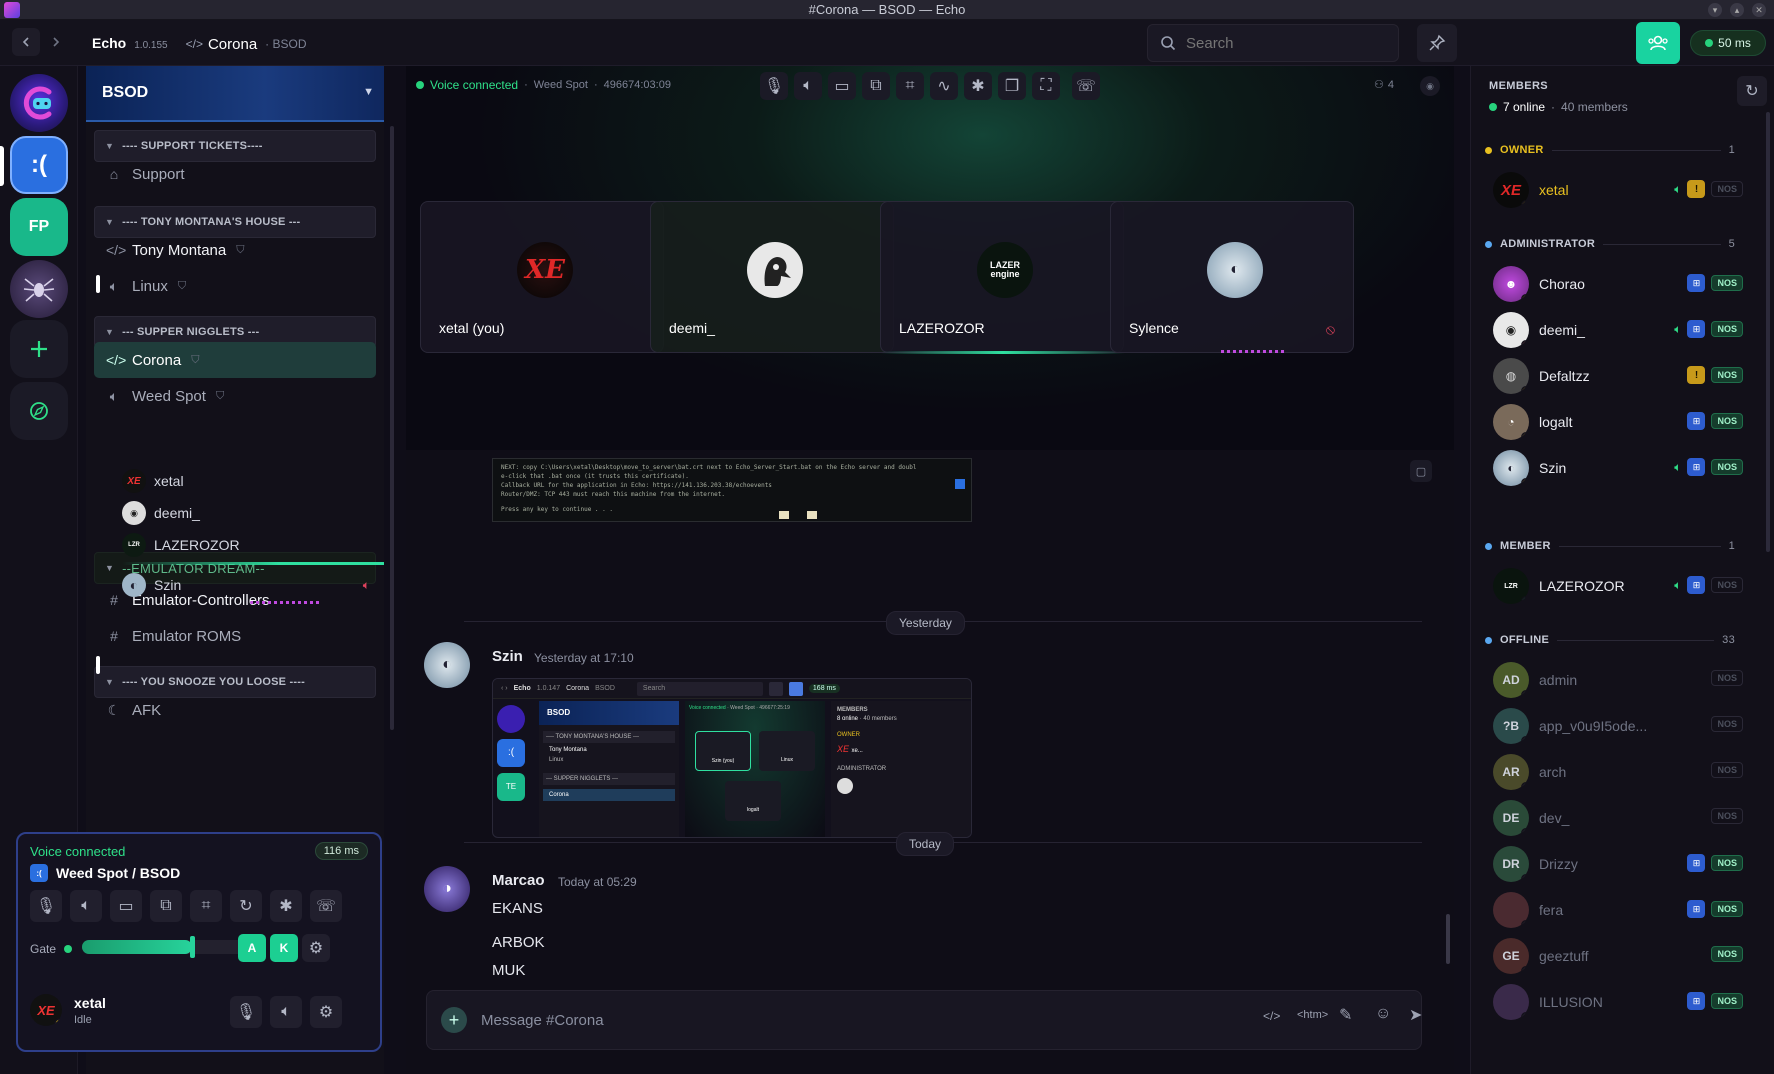 The width and height of the screenshot is (1774, 1074). Describe the element at coordinates (1768, 332) in the screenshot. I see `members-scrollbar` at that location.